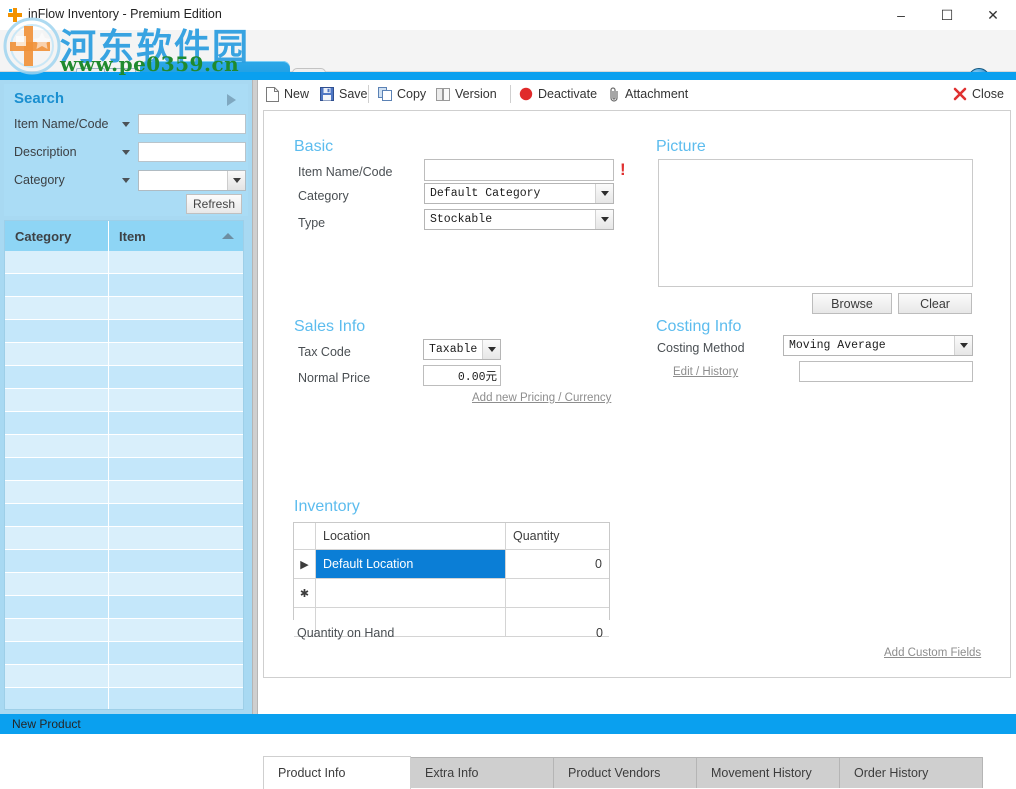 Image resolution: width=1016 pixels, height=789 pixels. Describe the element at coordinates (462, 349) in the screenshot. I see `combo-tax-code: Taxable` at that location.